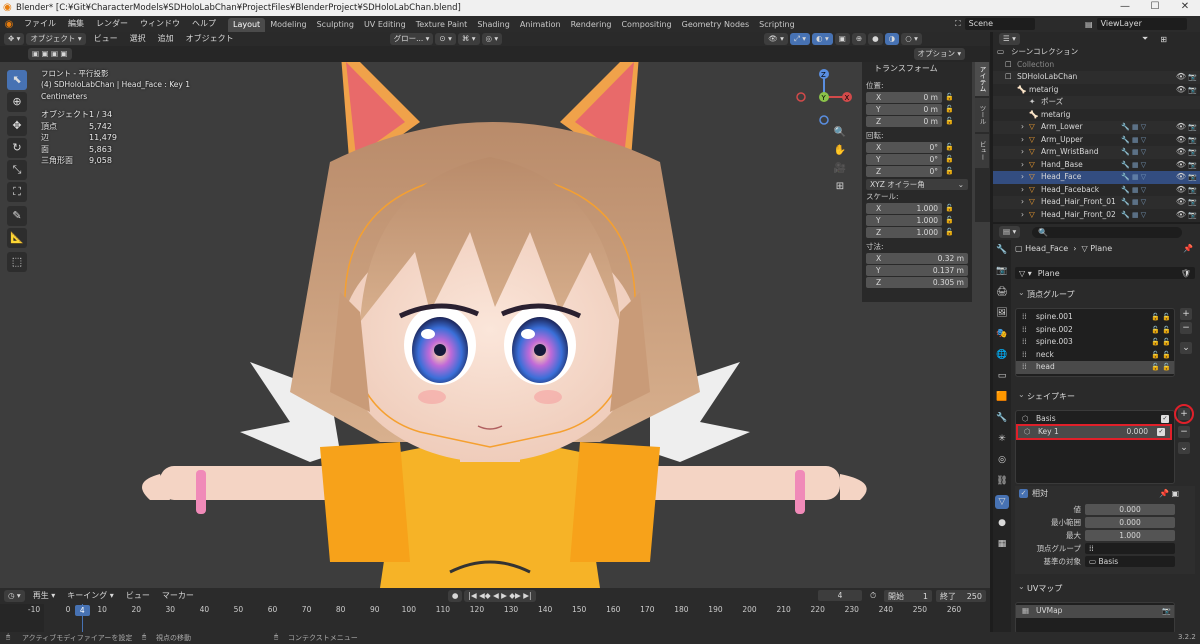  What do you see at coordinates (982, 151) in the screenshot?
I see `sidebar-tab-2: ビュー` at bounding box center [982, 151].